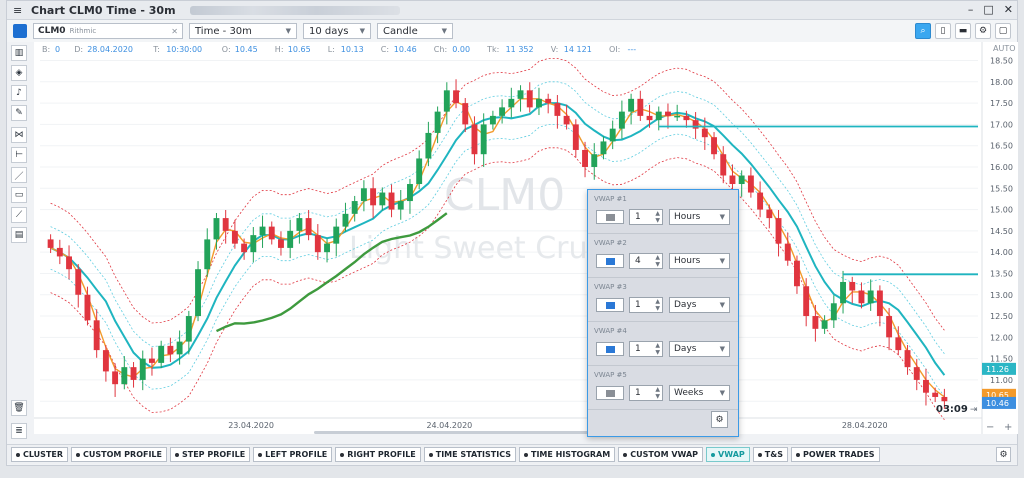 This screenshot has width=1024, height=478. Describe the element at coordinates (1001, 146) in the screenshot. I see `price-tick-label: 16.50` at that location.